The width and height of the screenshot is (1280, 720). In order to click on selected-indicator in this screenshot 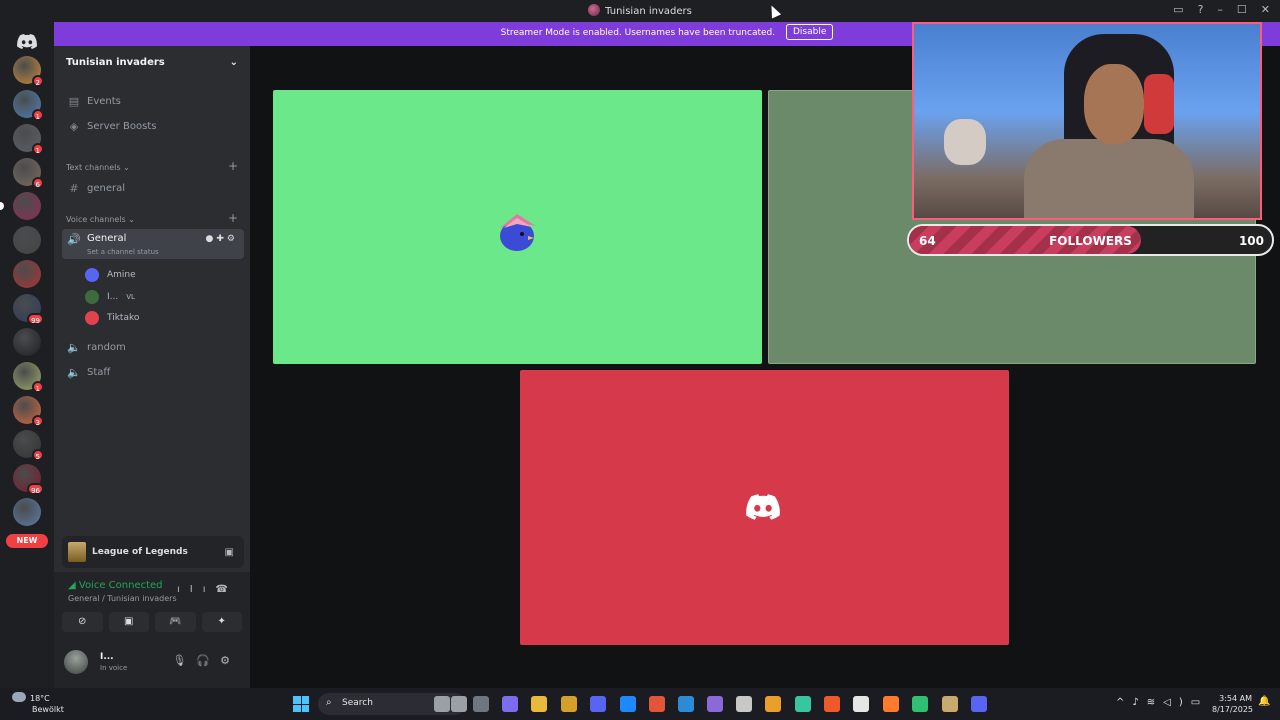, I will do `click(2, 206)`.